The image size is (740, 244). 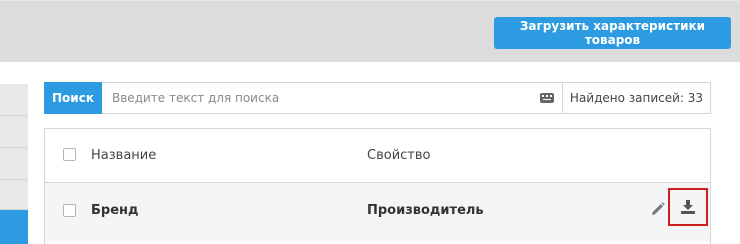 What do you see at coordinates (123, 155) in the screenshot?
I see `column-header-name: Название` at bounding box center [123, 155].